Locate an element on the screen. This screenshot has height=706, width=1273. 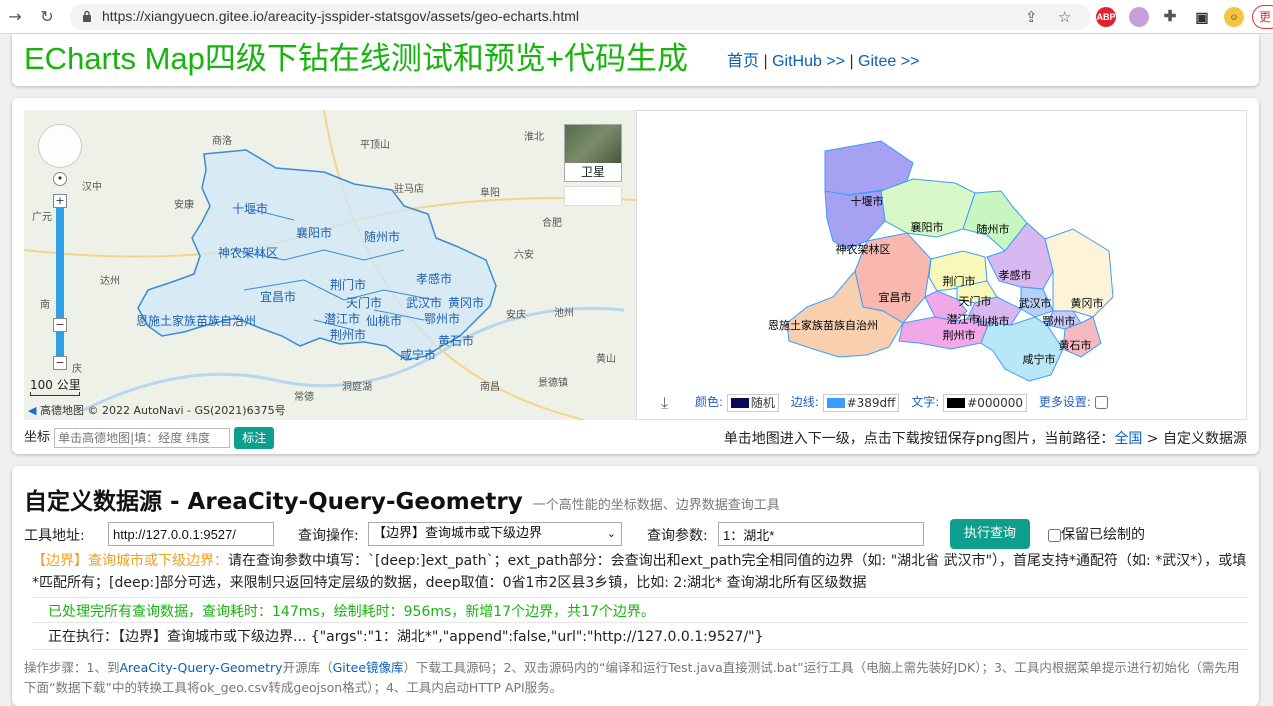
color-value: 随机 is located at coordinates (762, 402).